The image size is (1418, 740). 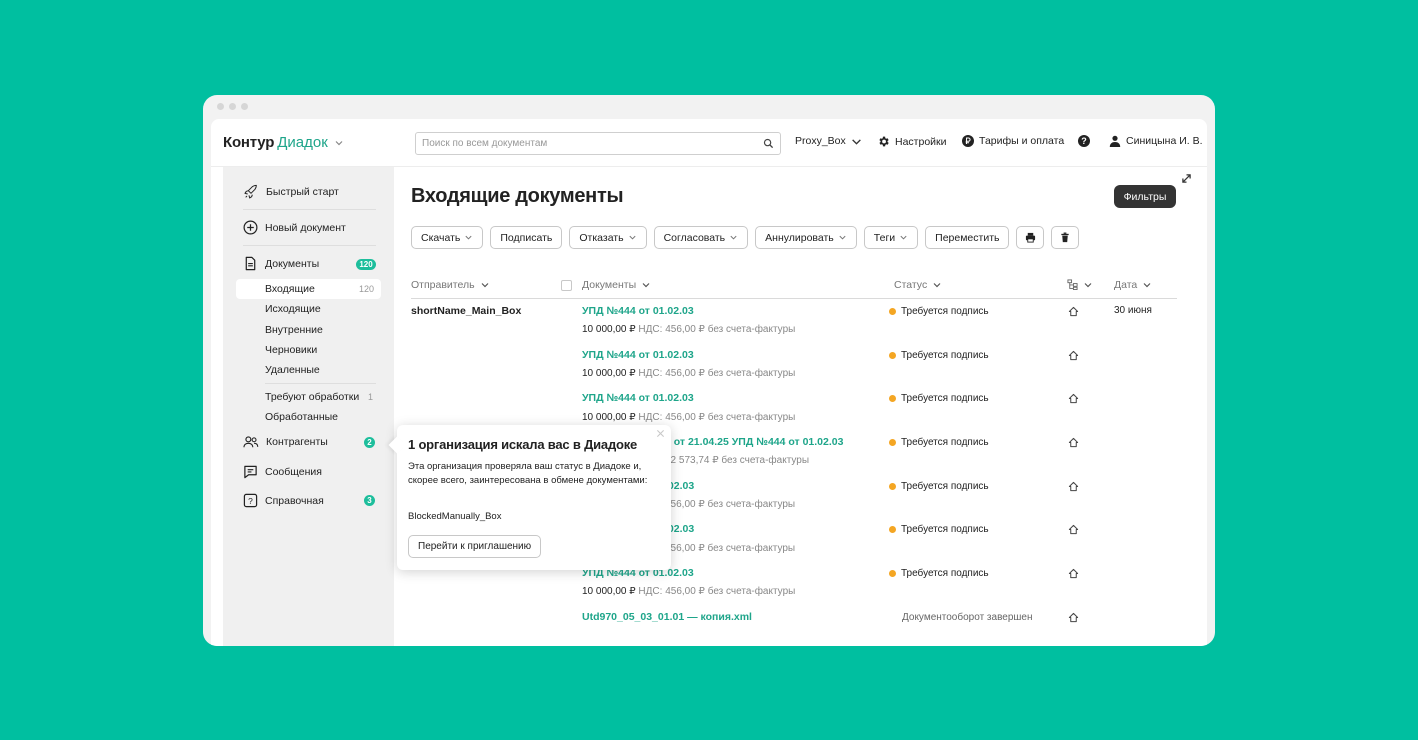 I want to click on ruble-icon, so click(x=968, y=141).